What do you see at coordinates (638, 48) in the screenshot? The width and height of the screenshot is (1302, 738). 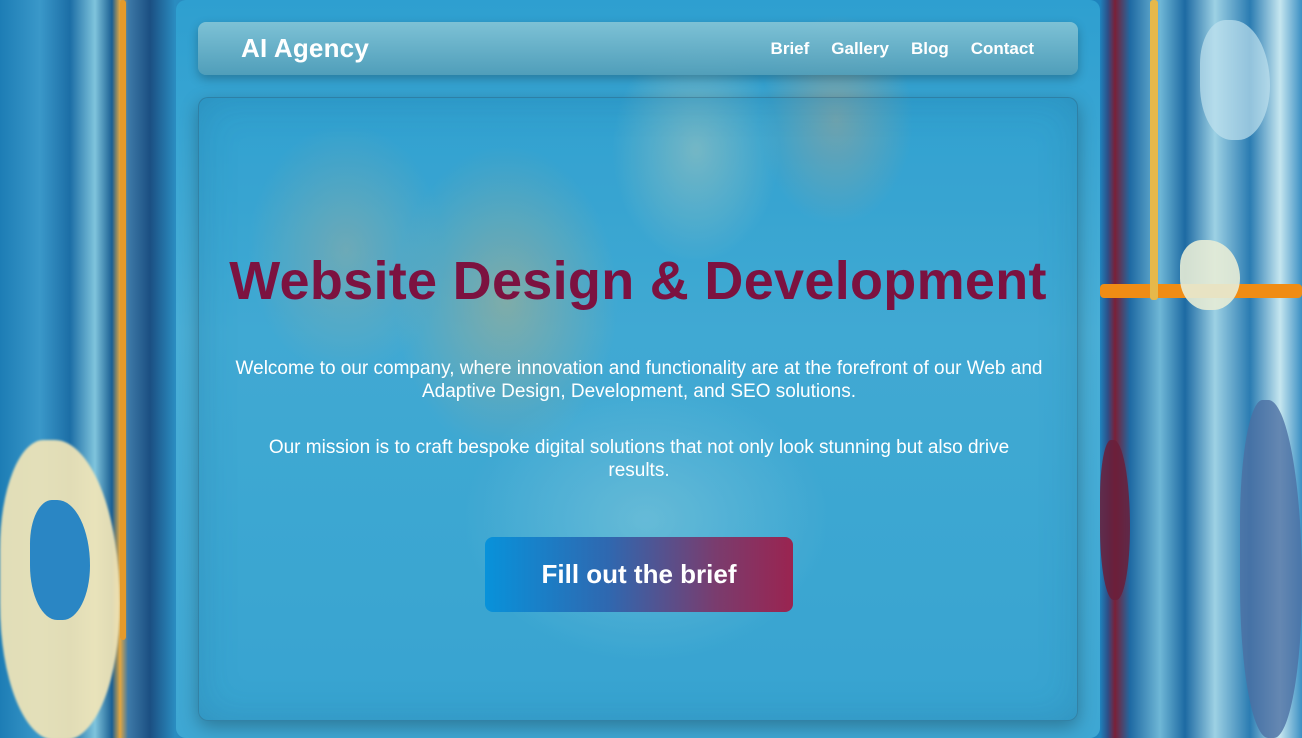 I see `navbar: AI Agency Brief Gallery Blog Contact` at bounding box center [638, 48].